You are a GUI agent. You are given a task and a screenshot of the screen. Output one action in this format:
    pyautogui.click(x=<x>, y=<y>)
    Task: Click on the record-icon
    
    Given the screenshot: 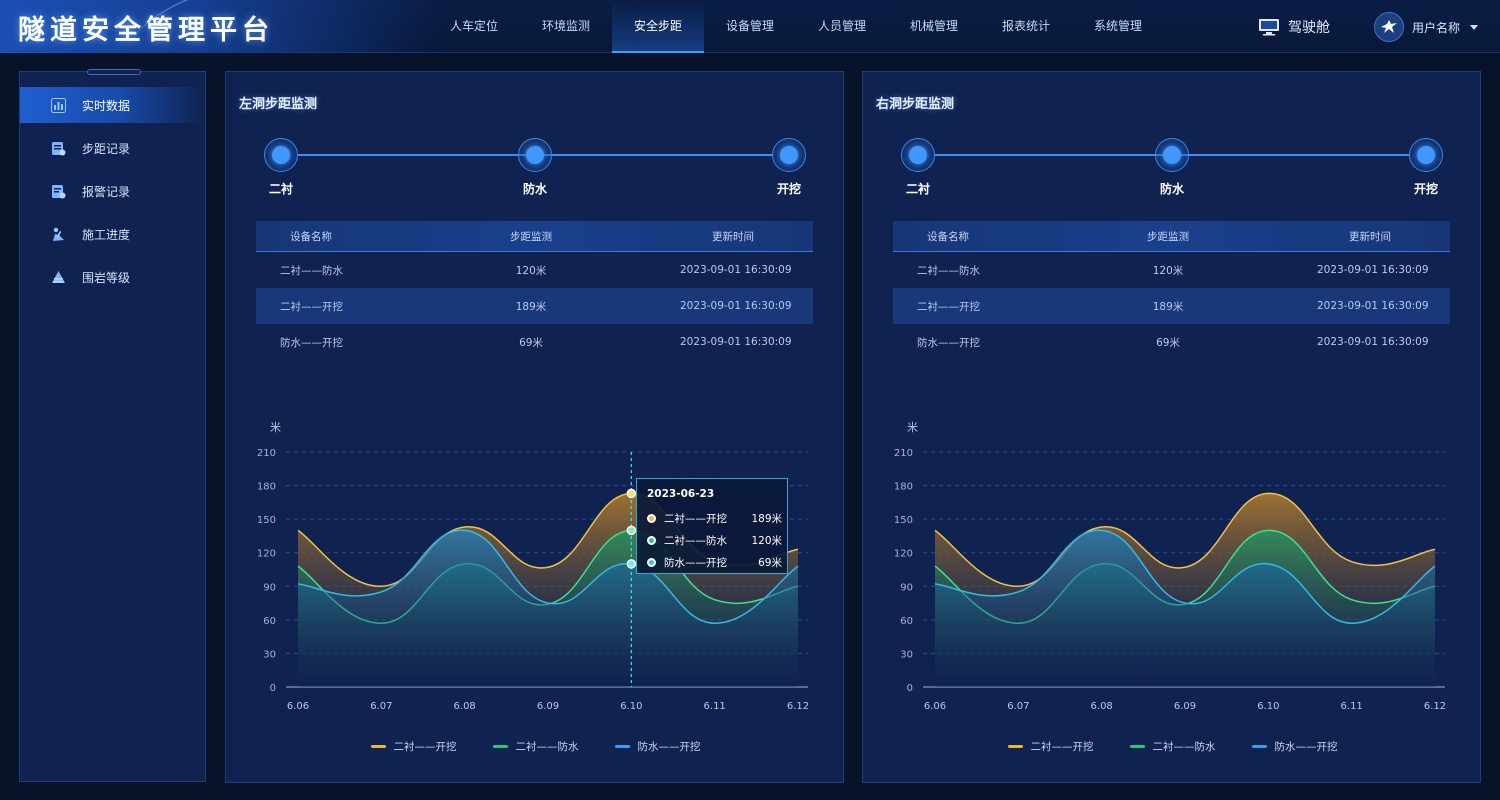 What is the action you would take?
    pyautogui.click(x=59, y=148)
    